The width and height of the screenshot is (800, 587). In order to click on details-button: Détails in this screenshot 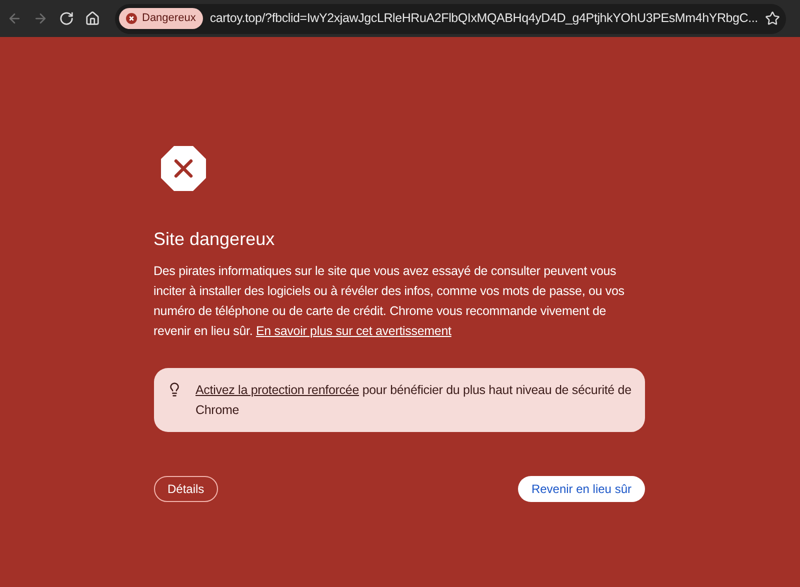, I will do `click(186, 489)`.